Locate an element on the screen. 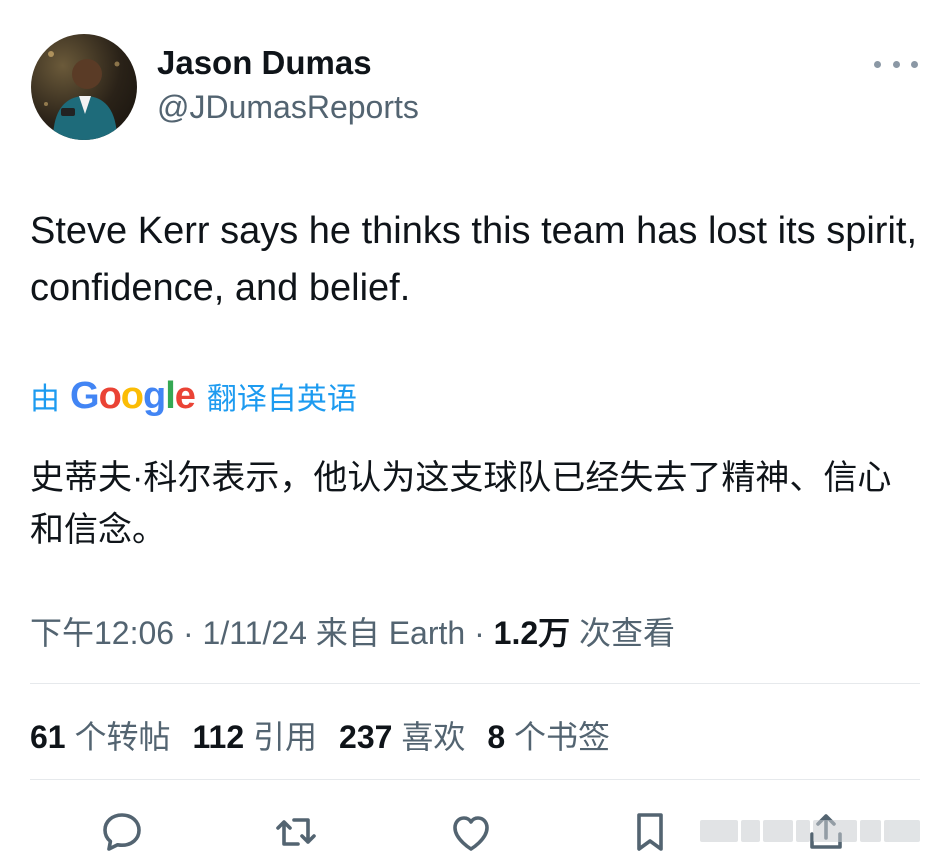 The width and height of the screenshot is (946, 861). views-count: 1.2万 is located at coordinates (532, 633).